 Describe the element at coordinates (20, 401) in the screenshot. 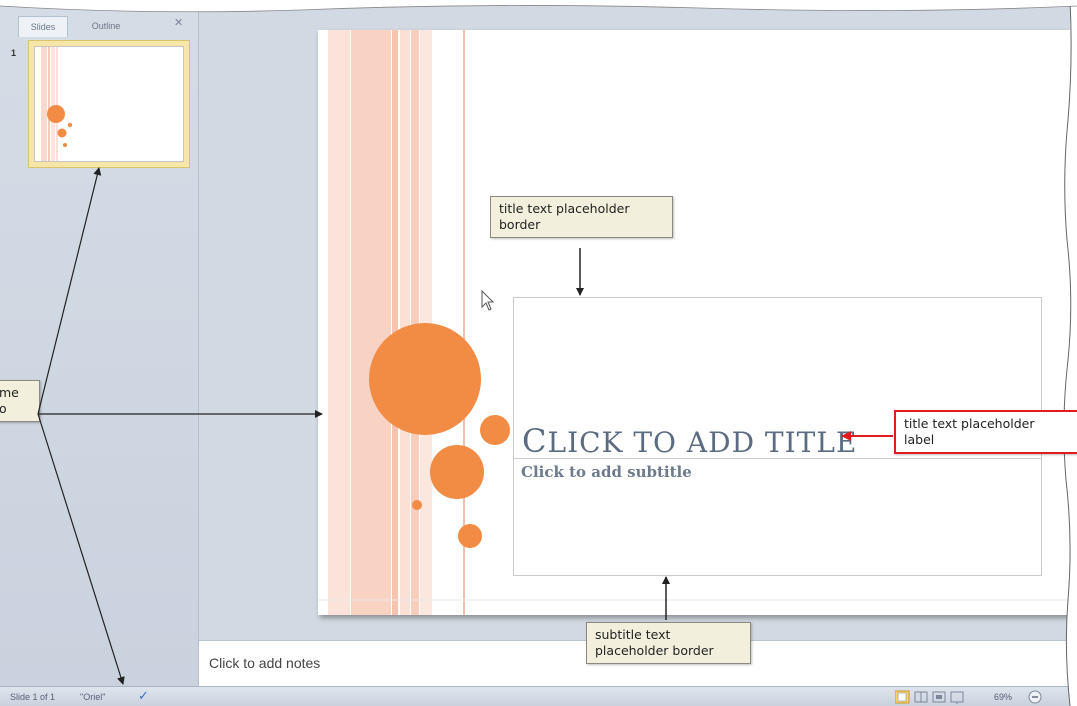

I see `callout-left-partial: me o` at that location.